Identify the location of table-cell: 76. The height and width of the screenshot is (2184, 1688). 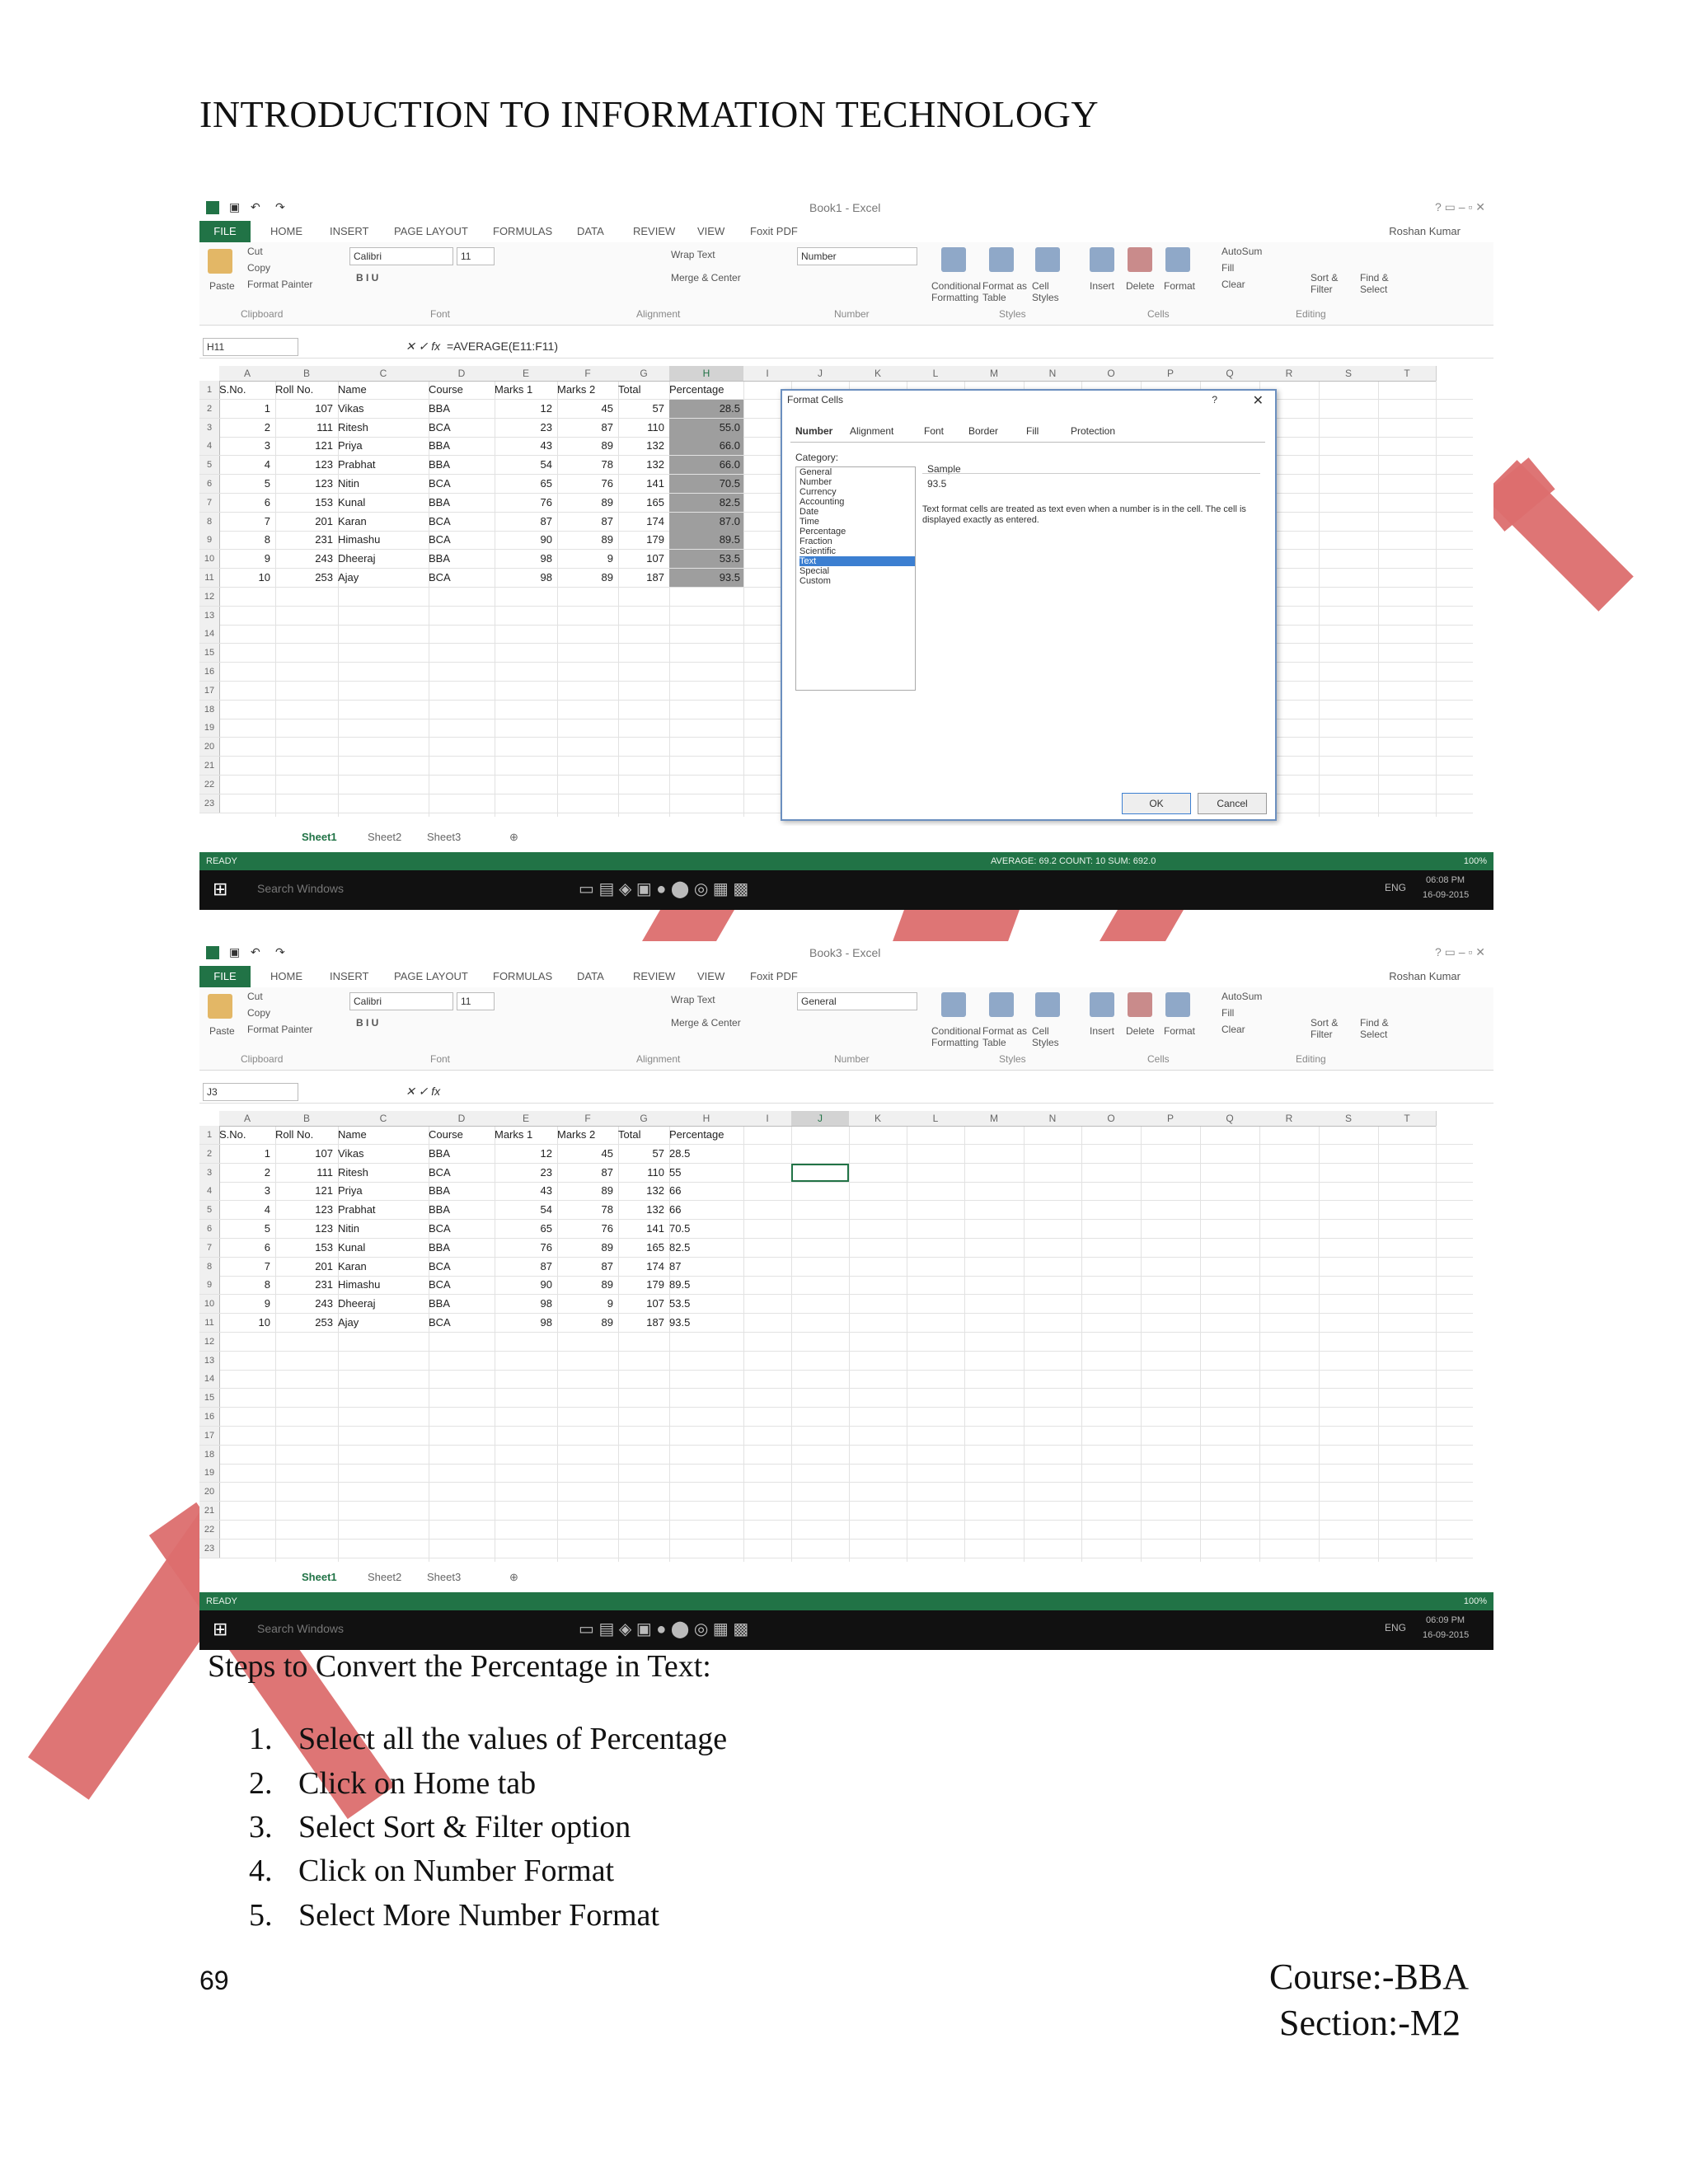
(523, 503).